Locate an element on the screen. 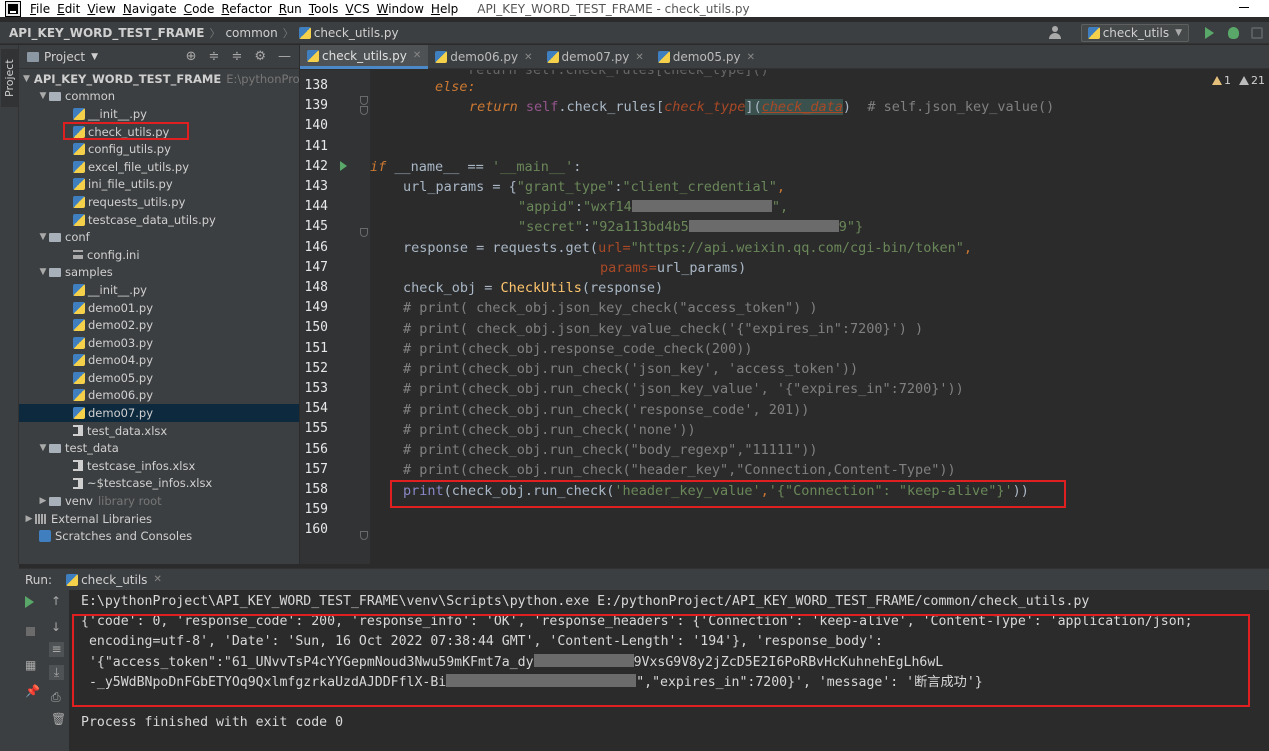  collapse-all-icon: ≑ is located at coordinates (214, 56).